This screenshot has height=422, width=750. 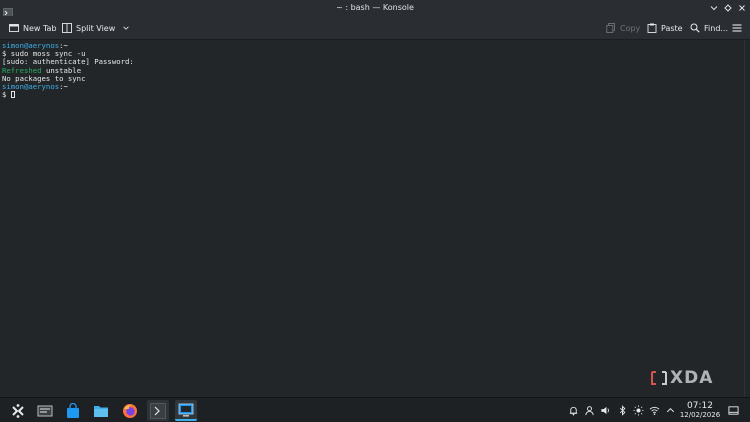 I want to click on wifi-icon, so click(x=654, y=410).